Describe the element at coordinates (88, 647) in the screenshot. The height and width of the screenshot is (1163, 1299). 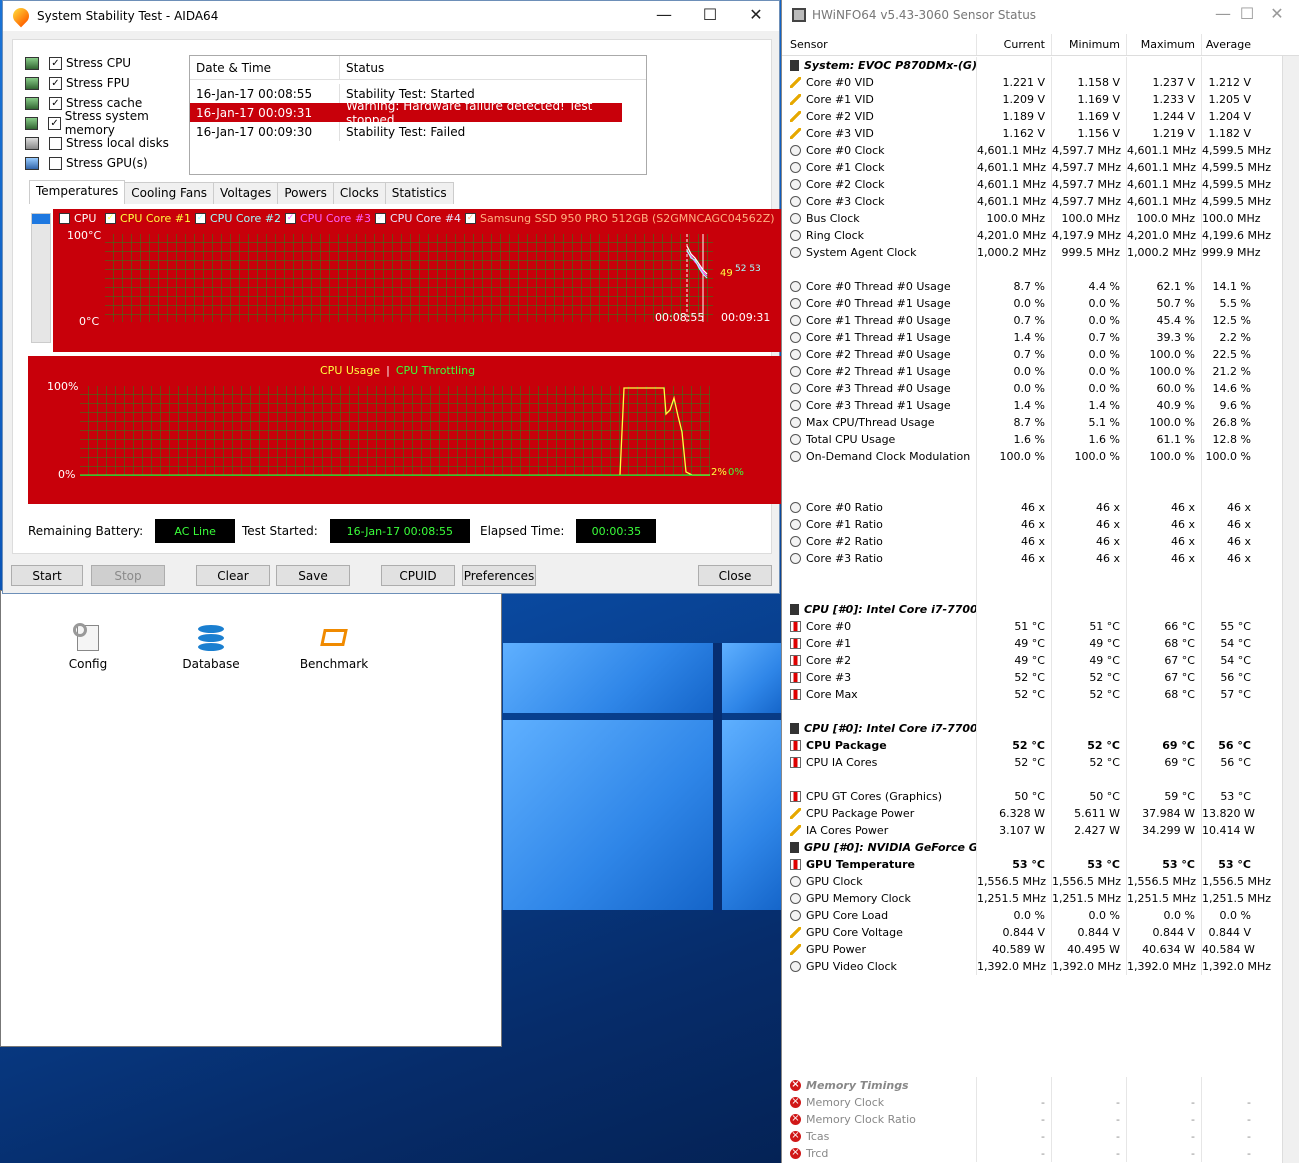
I see `desktop-icon-config: Config` at that location.